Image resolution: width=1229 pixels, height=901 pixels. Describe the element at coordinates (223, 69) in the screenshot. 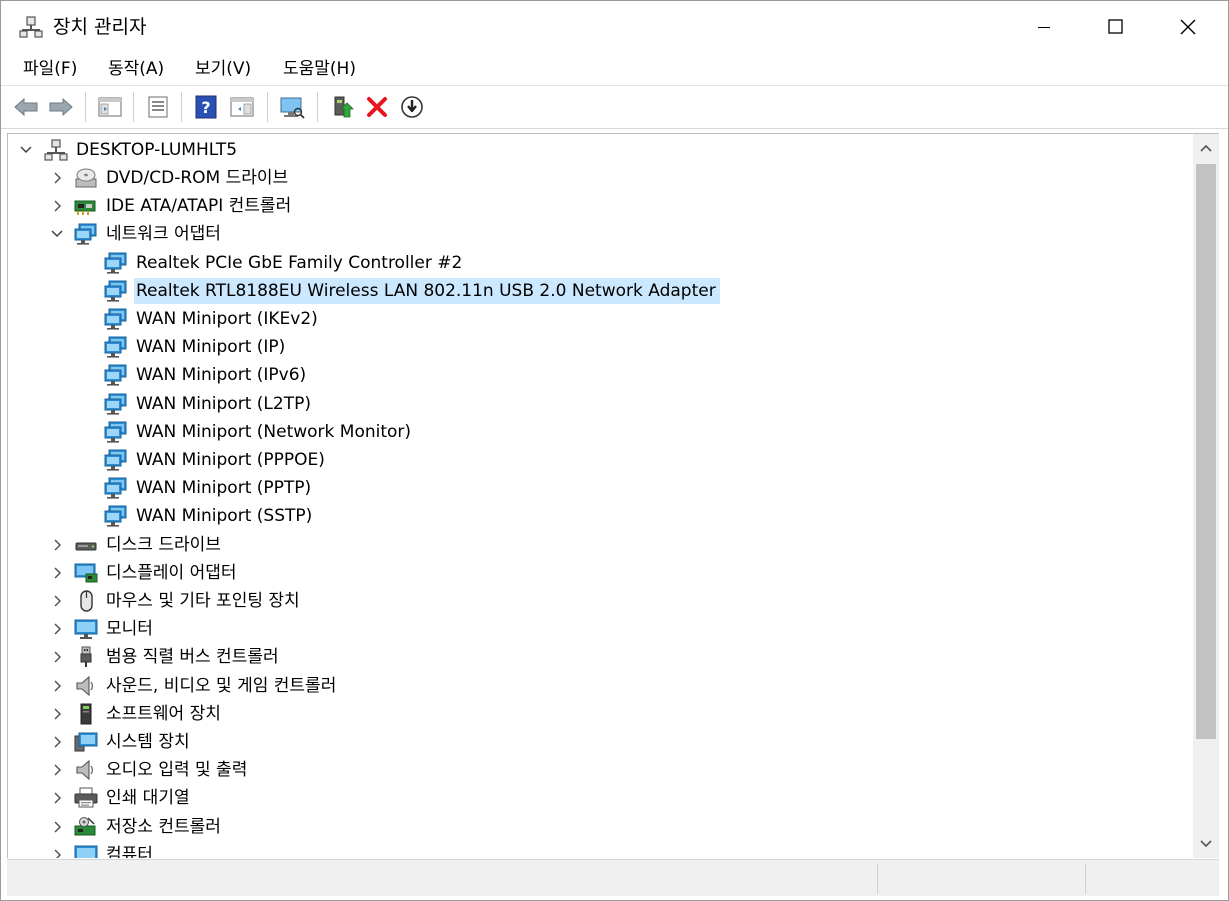

I see `menu-view: 보기(V)` at that location.